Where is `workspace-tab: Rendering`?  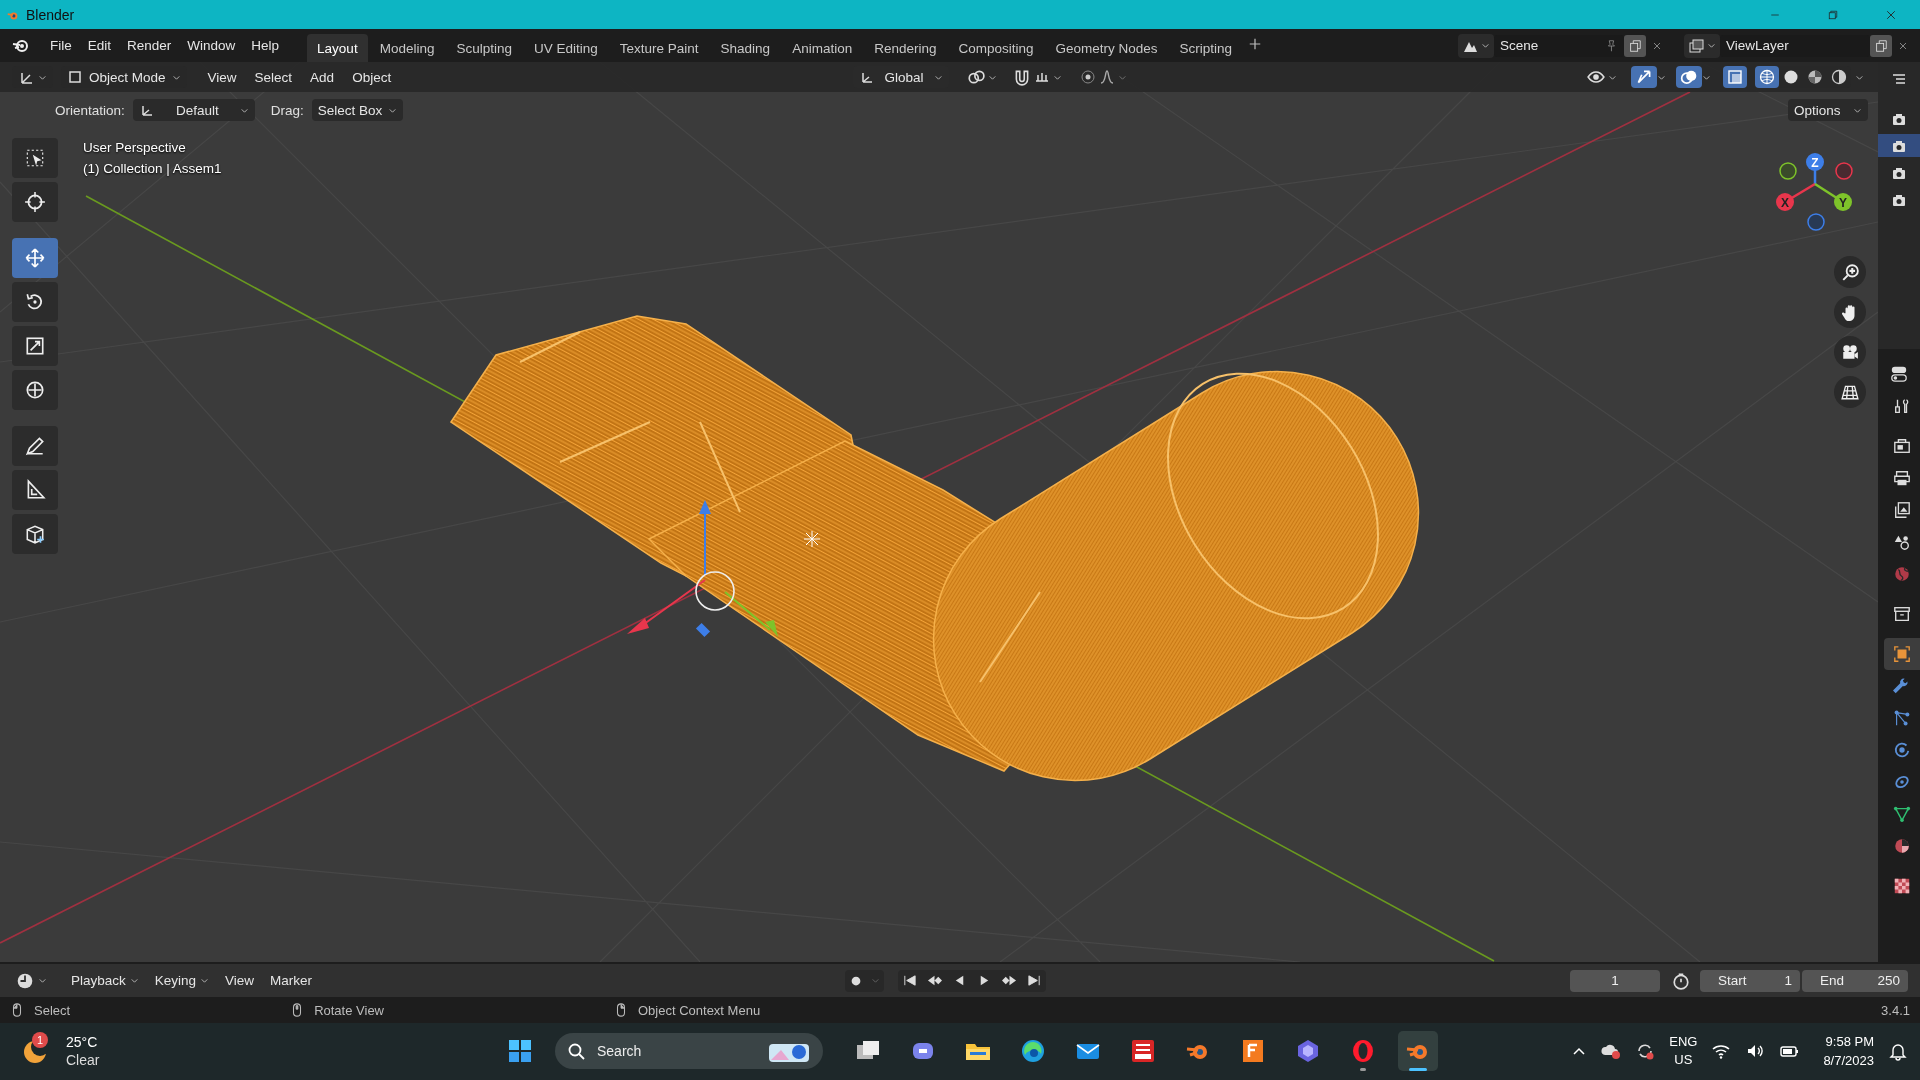
workspace-tab: Rendering is located at coordinates (905, 48).